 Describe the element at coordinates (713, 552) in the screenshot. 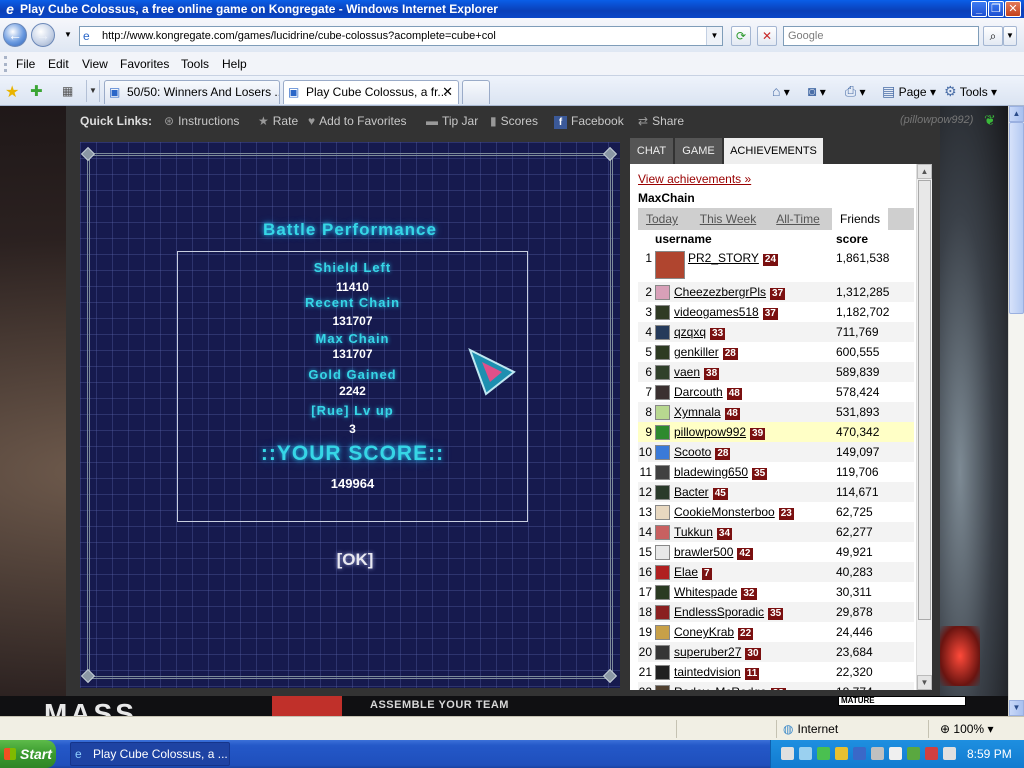

I see `row-username-link: brawler500 42` at that location.